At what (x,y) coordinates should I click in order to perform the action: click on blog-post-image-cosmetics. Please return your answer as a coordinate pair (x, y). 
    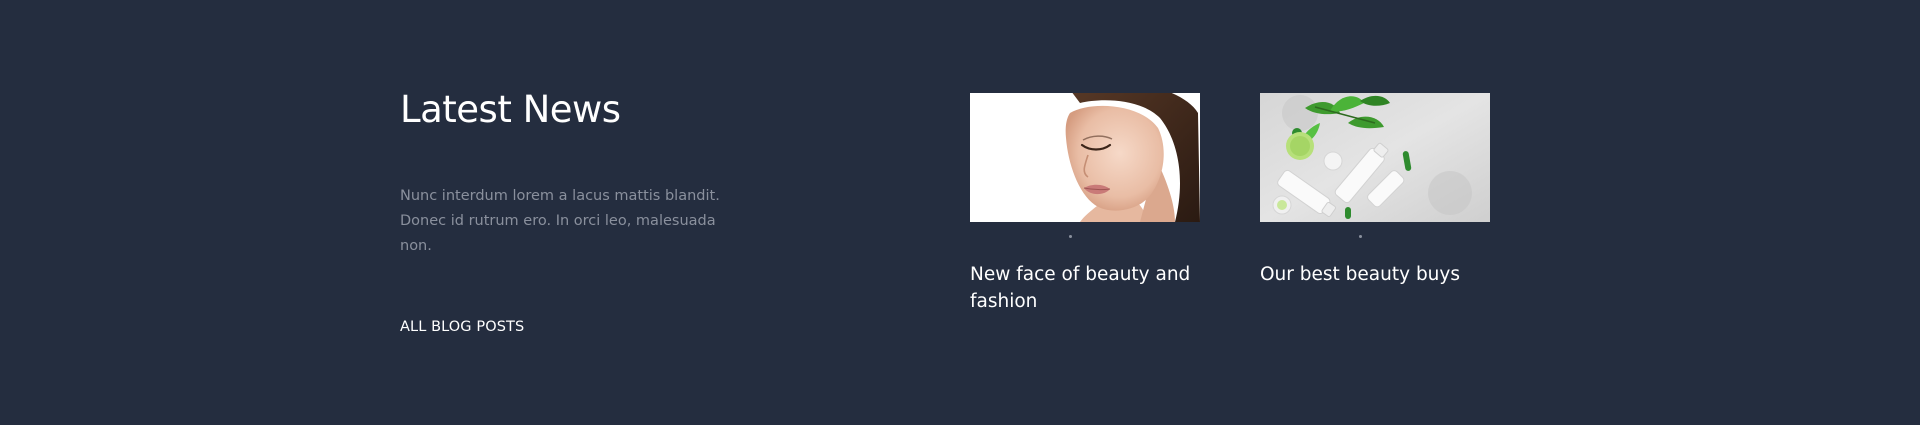
    Looking at the image, I should click on (1375, 157).